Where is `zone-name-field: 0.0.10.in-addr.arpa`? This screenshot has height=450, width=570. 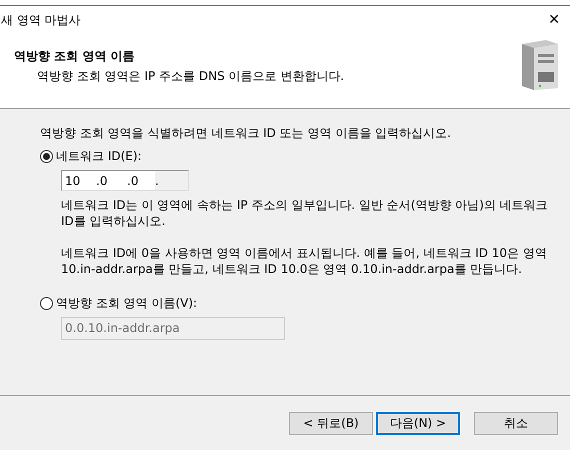
zone-name-field: 0.0.10.in-addr.arpa is located at coordinates (173, 328).